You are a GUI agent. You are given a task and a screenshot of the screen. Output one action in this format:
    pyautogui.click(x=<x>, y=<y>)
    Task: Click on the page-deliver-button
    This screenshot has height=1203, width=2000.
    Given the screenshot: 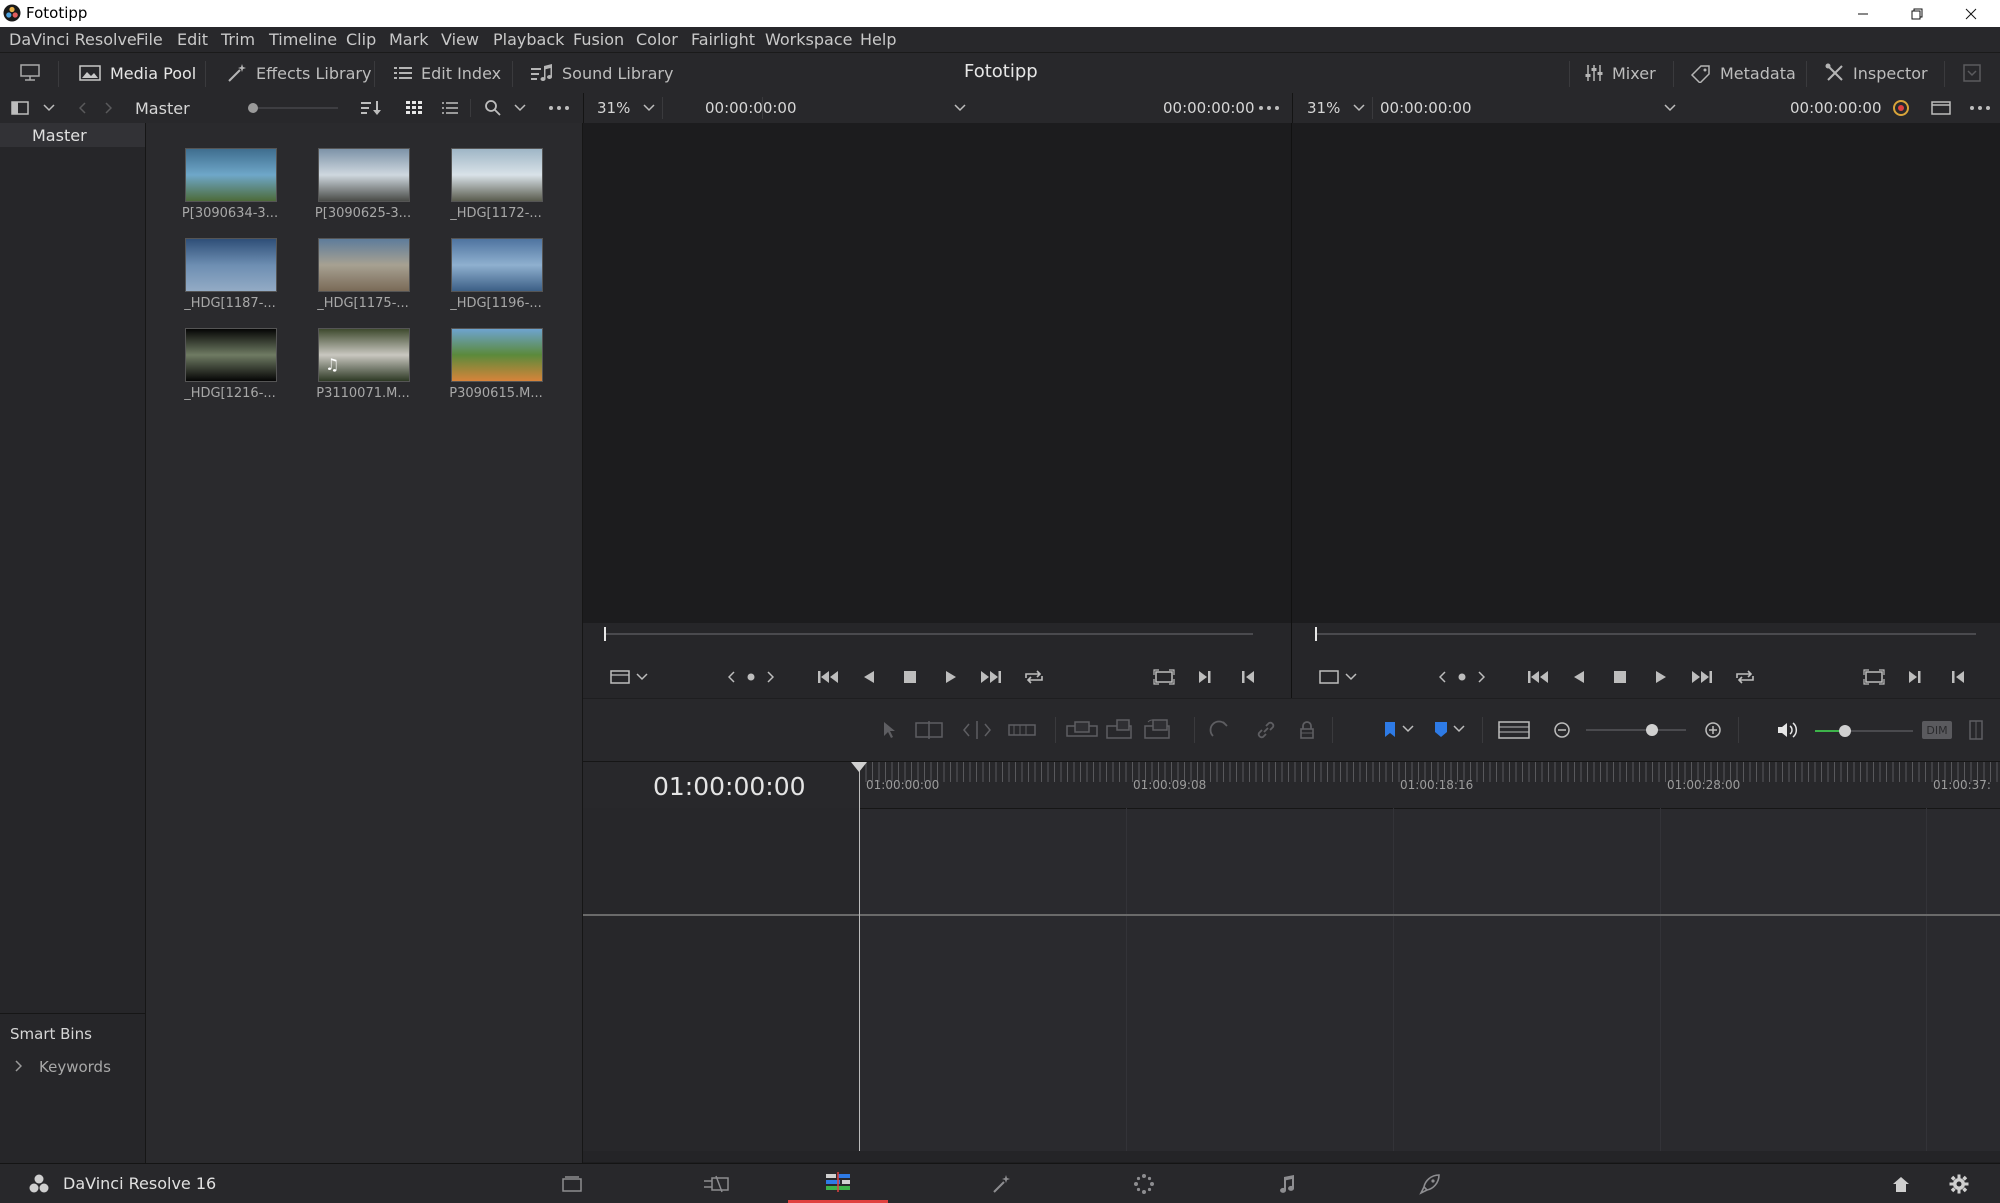 What is the action you would take?
    pyautogui.click(x=1430, y=1183)
    